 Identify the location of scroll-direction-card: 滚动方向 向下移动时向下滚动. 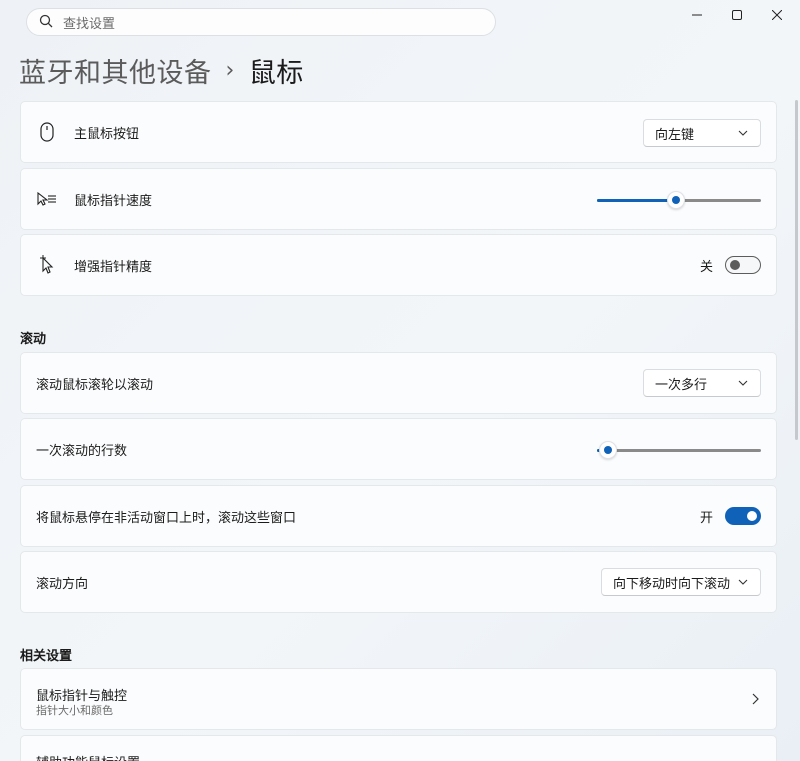
(398, 582).